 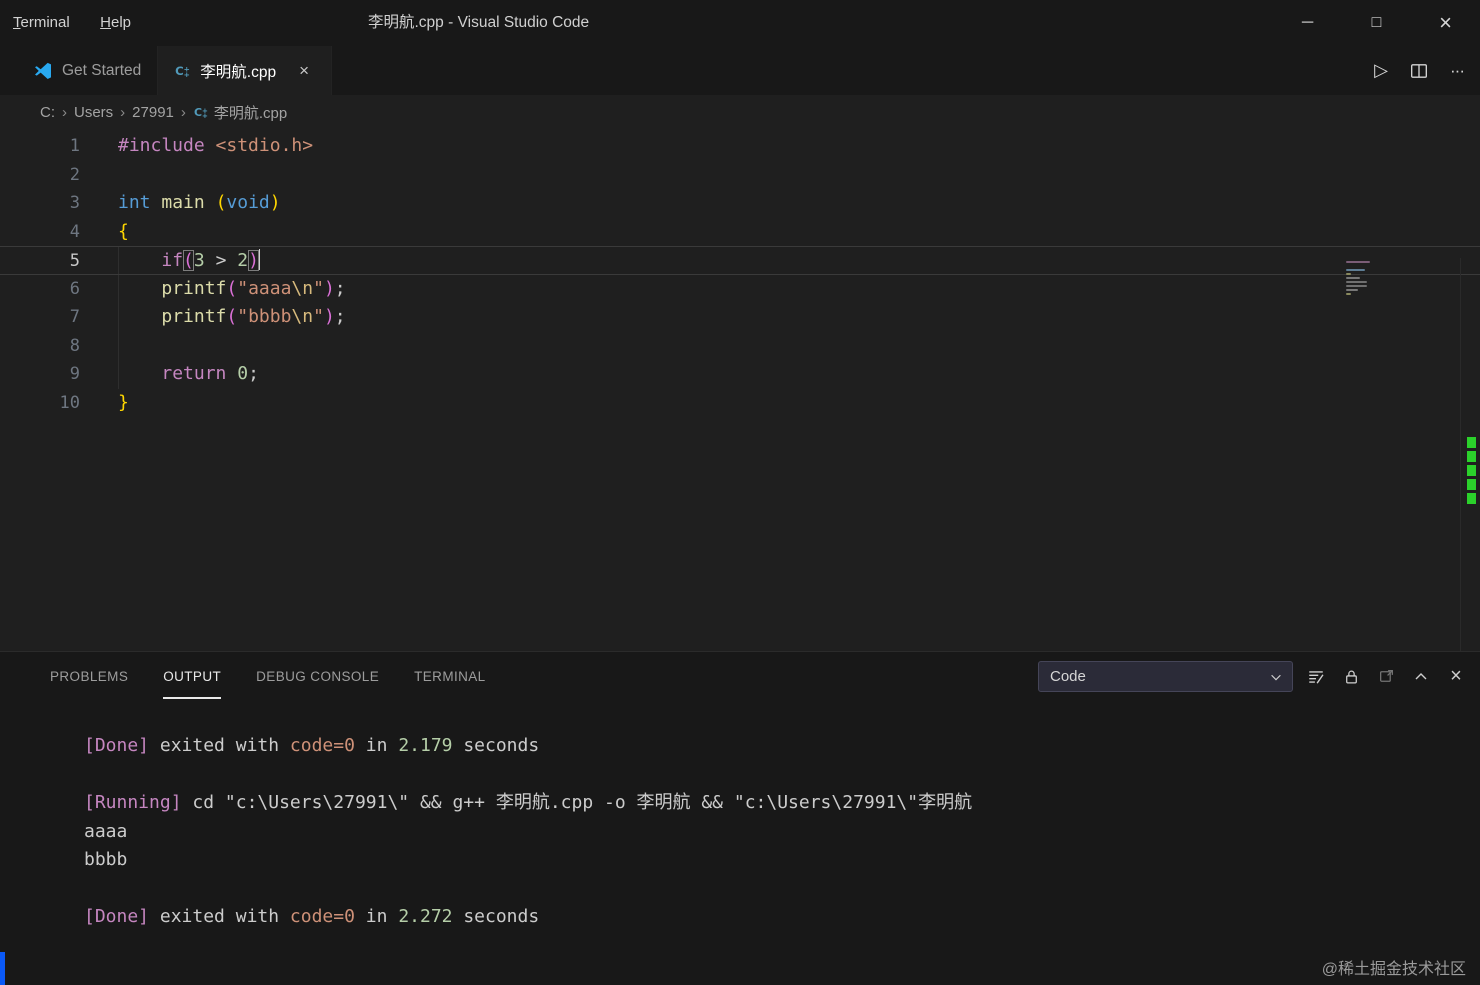 What do you see at coordinates (115, 23) in the screenshot?
I see `menu-help: Help` at bounding box center [115, 23].